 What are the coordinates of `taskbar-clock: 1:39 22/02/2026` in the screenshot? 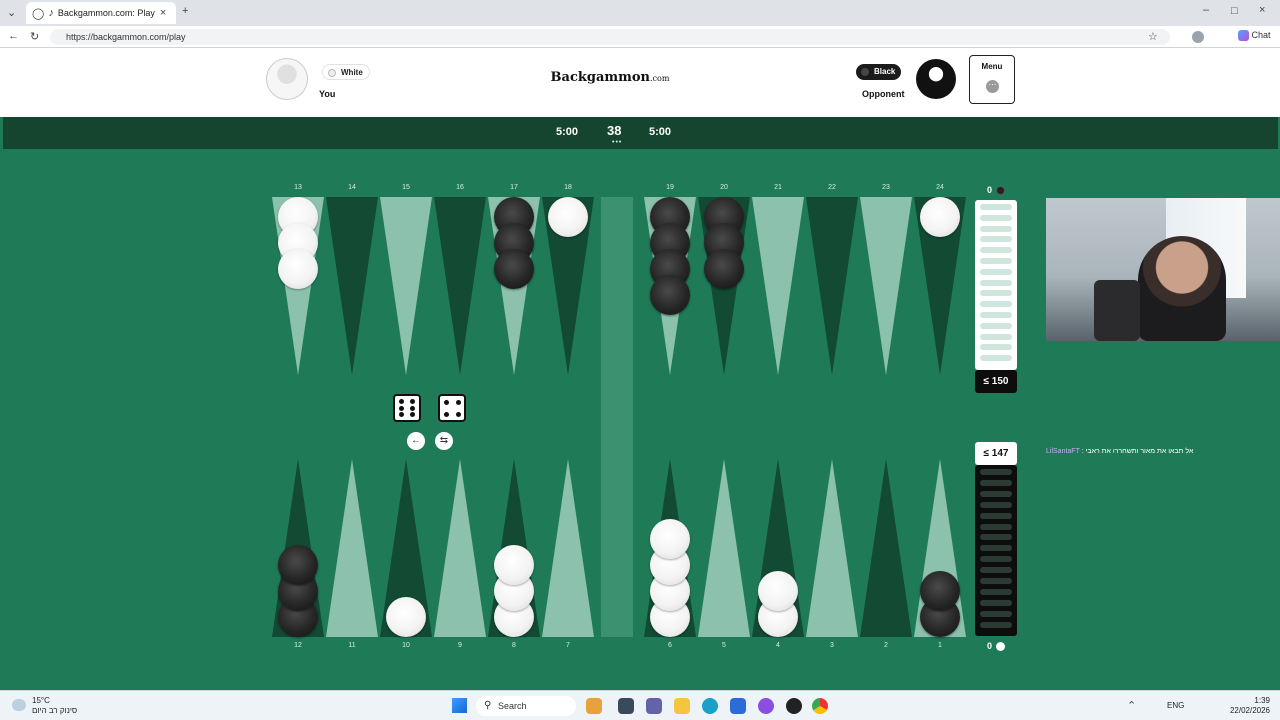 It's located at (1248, 706).